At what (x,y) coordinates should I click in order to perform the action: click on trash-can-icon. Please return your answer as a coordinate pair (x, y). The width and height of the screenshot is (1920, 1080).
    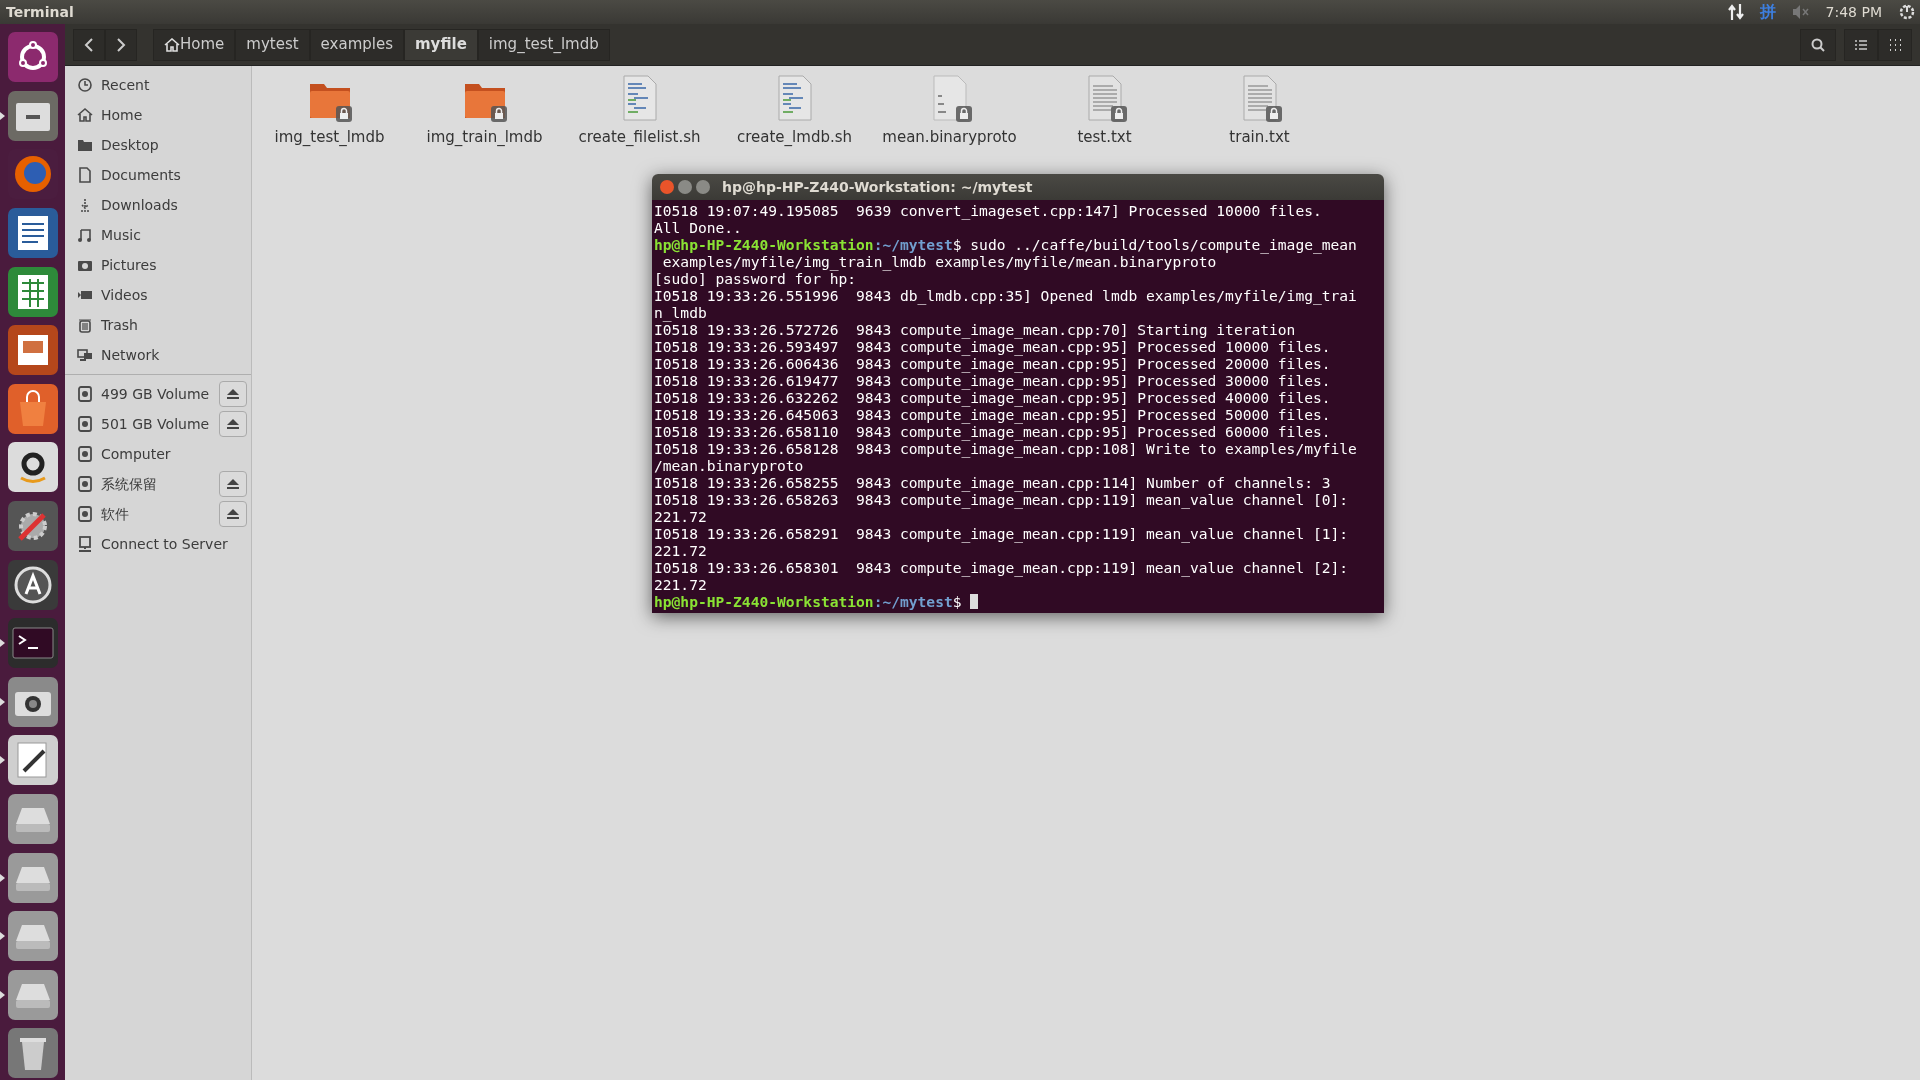
    Looking at the image, I should click on (32, 1053).